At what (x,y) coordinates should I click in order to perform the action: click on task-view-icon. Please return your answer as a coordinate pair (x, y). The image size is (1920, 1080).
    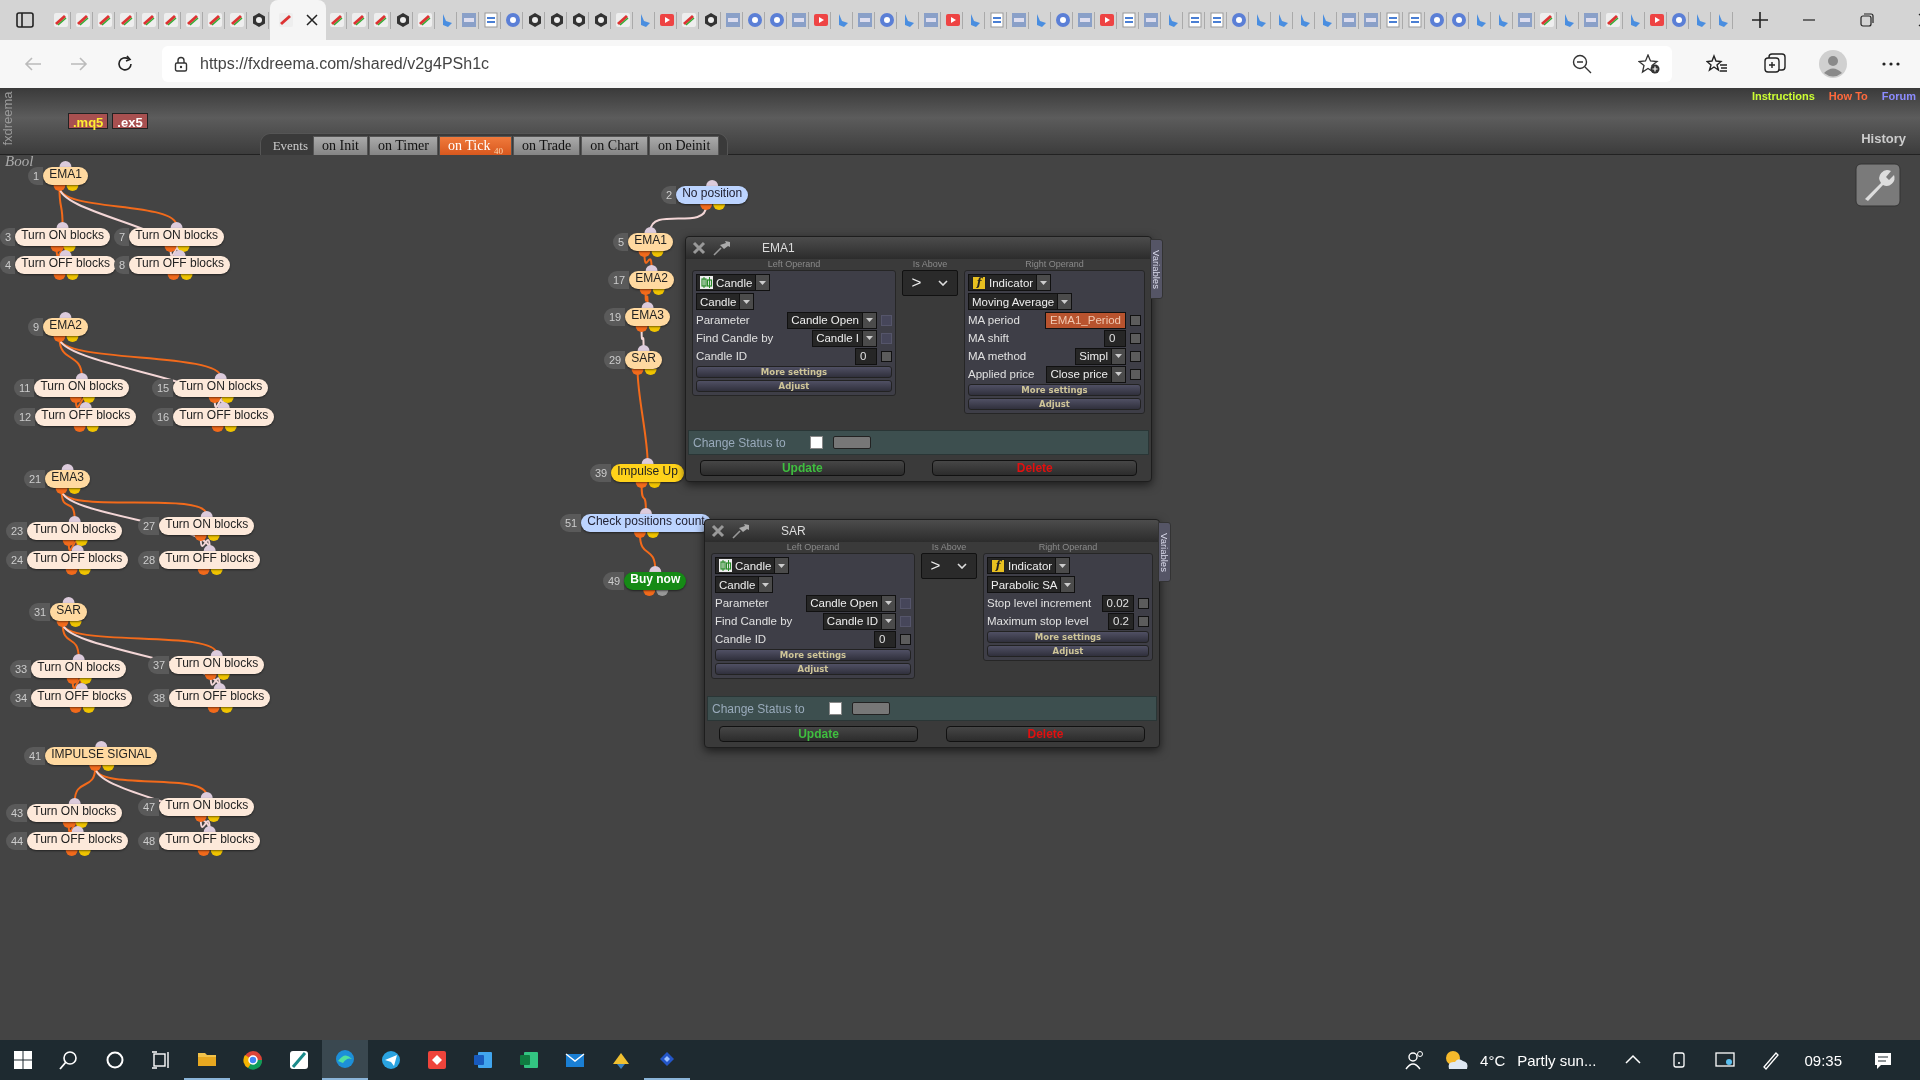
    Looking at the image, I should click on (161, 1060).